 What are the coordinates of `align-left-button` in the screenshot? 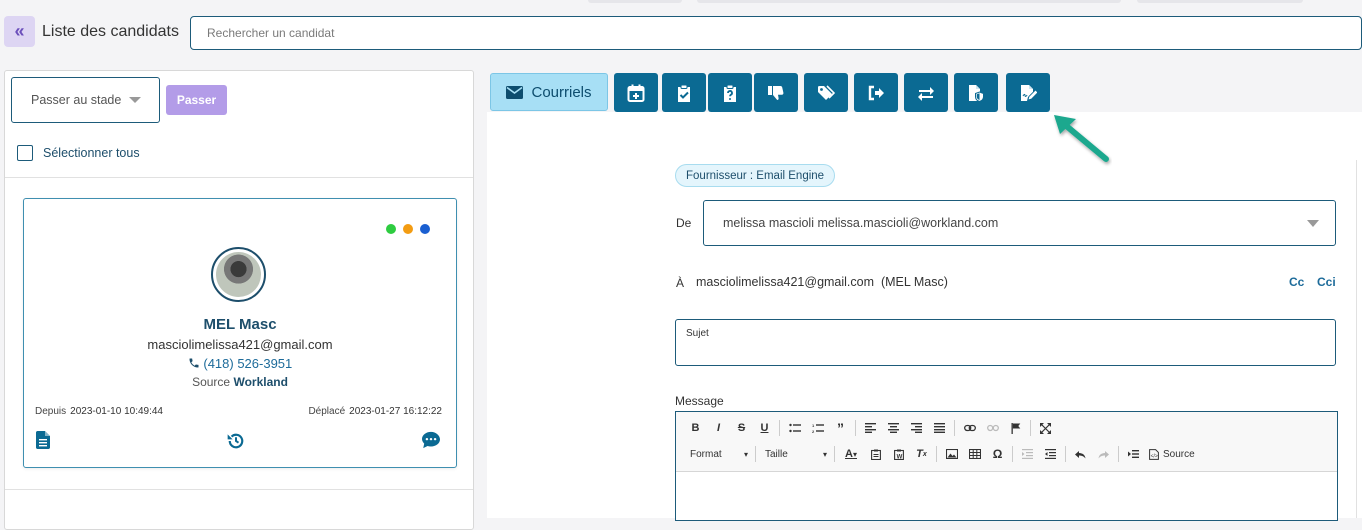 It's located at (870, 428).